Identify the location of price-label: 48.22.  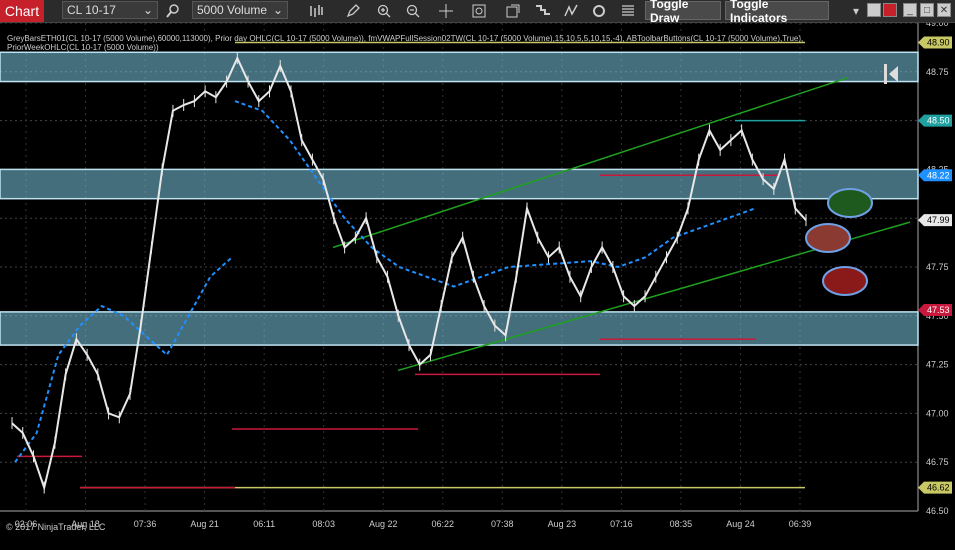
(938, 175).